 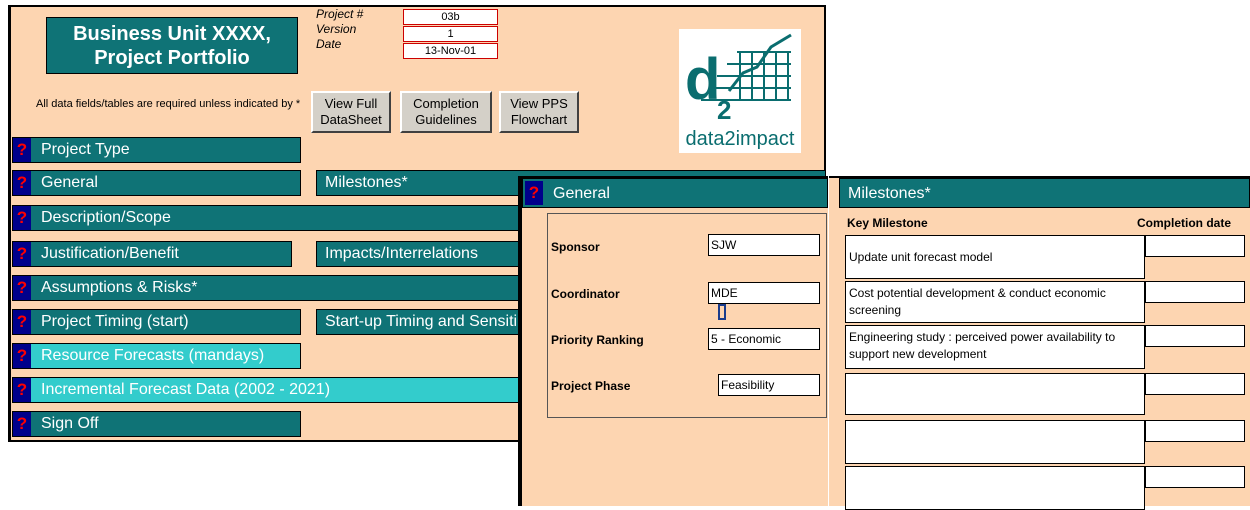 I want to click on logo-graphic: d 2, so click(x=738, y=79).